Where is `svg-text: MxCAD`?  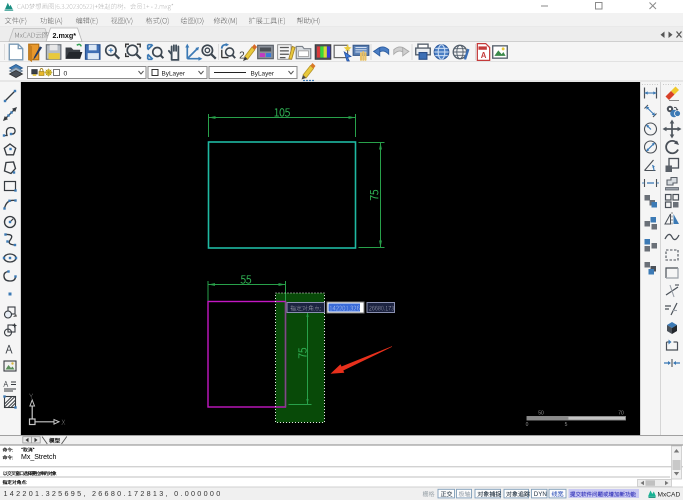
svg-text: MxCAD is located at coordinates (669, 495).